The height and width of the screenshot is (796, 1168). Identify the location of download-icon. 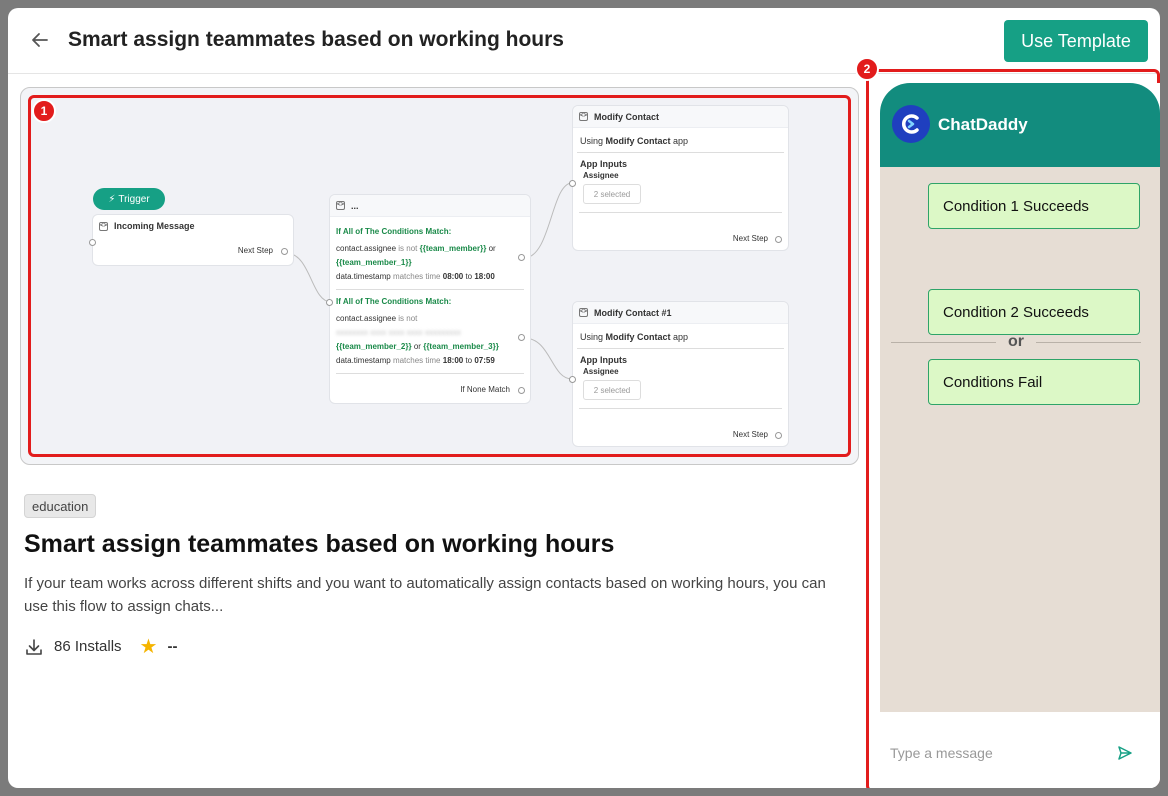
(34, 646).